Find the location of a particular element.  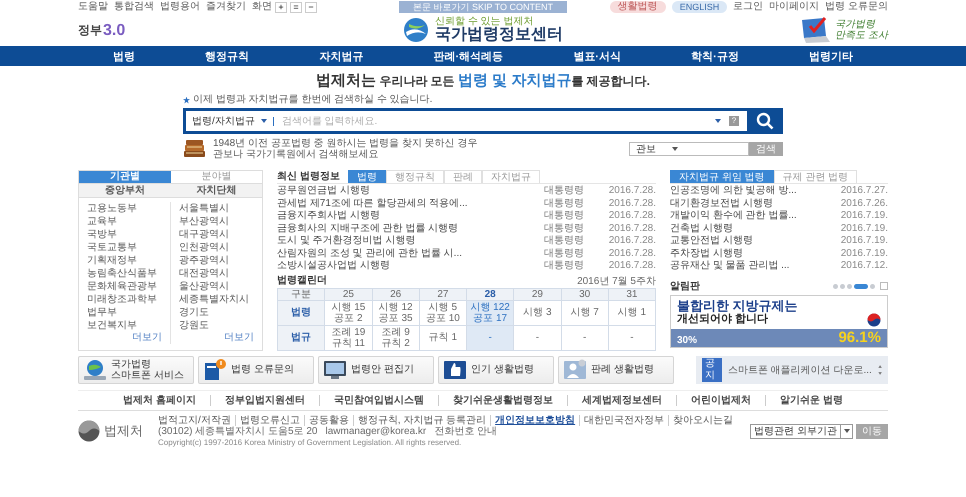

organization-link: 경기도 is located at coordinates (216, 312).